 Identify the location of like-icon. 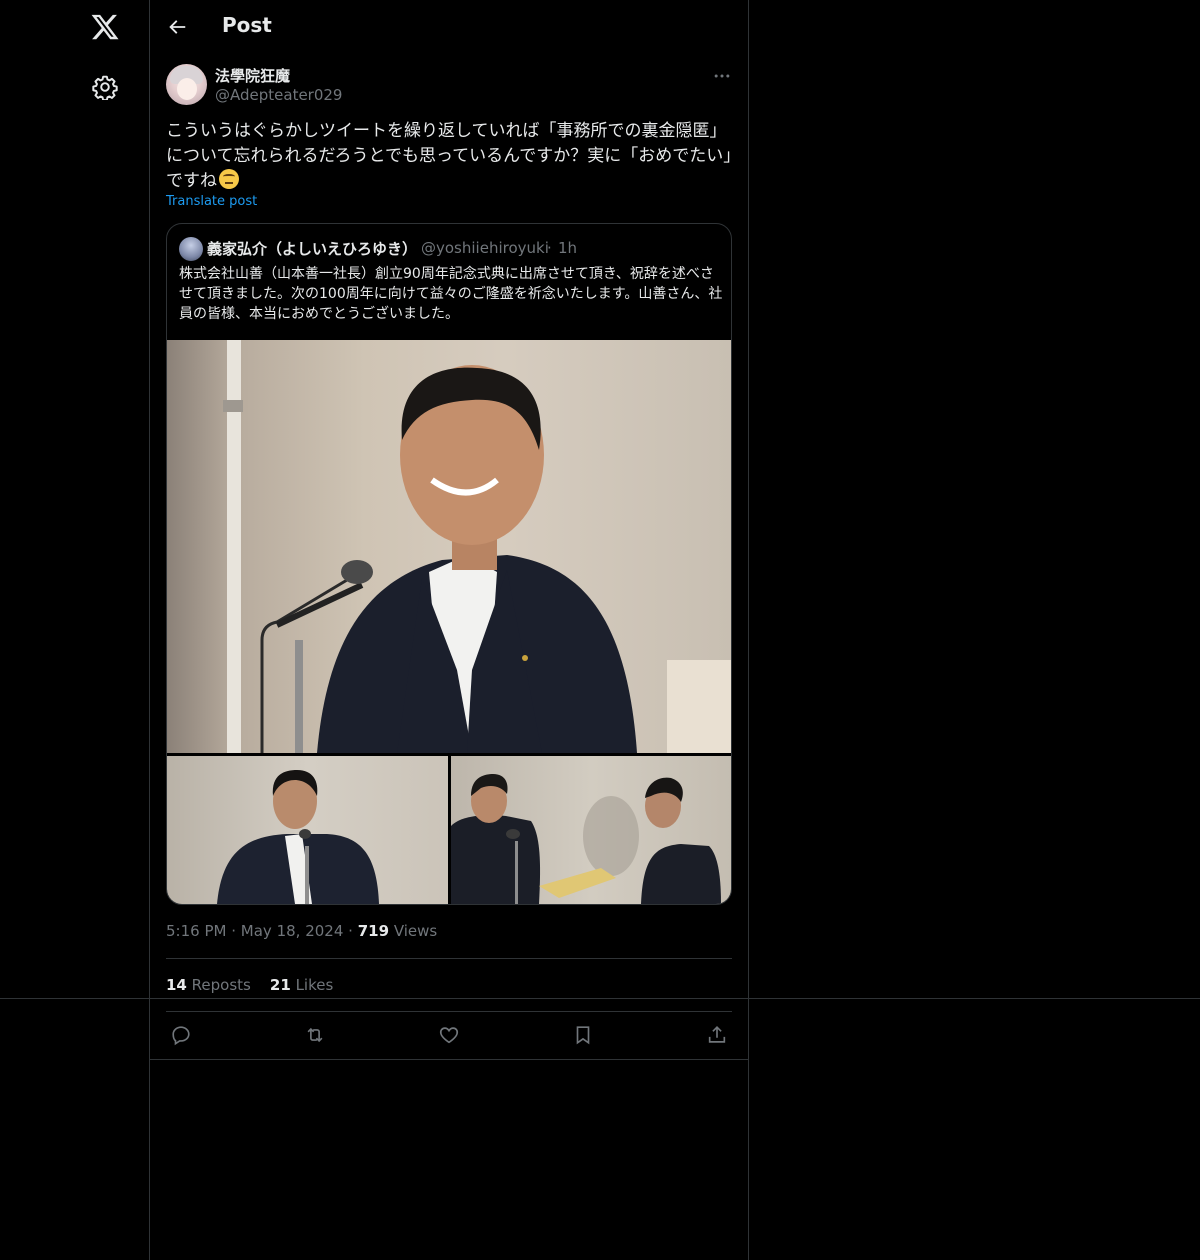
(449, 1035).